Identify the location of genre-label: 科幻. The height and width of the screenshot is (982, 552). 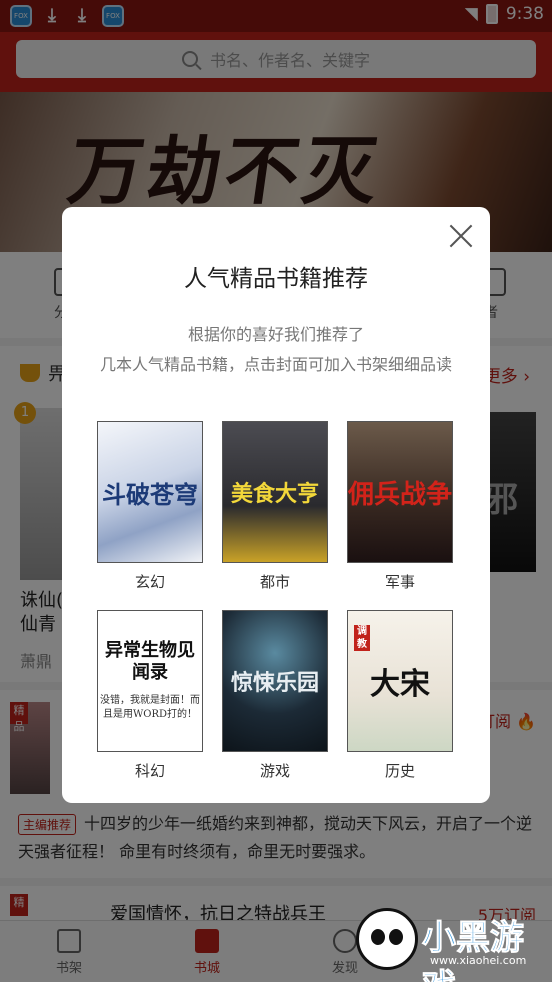
(149, 771).